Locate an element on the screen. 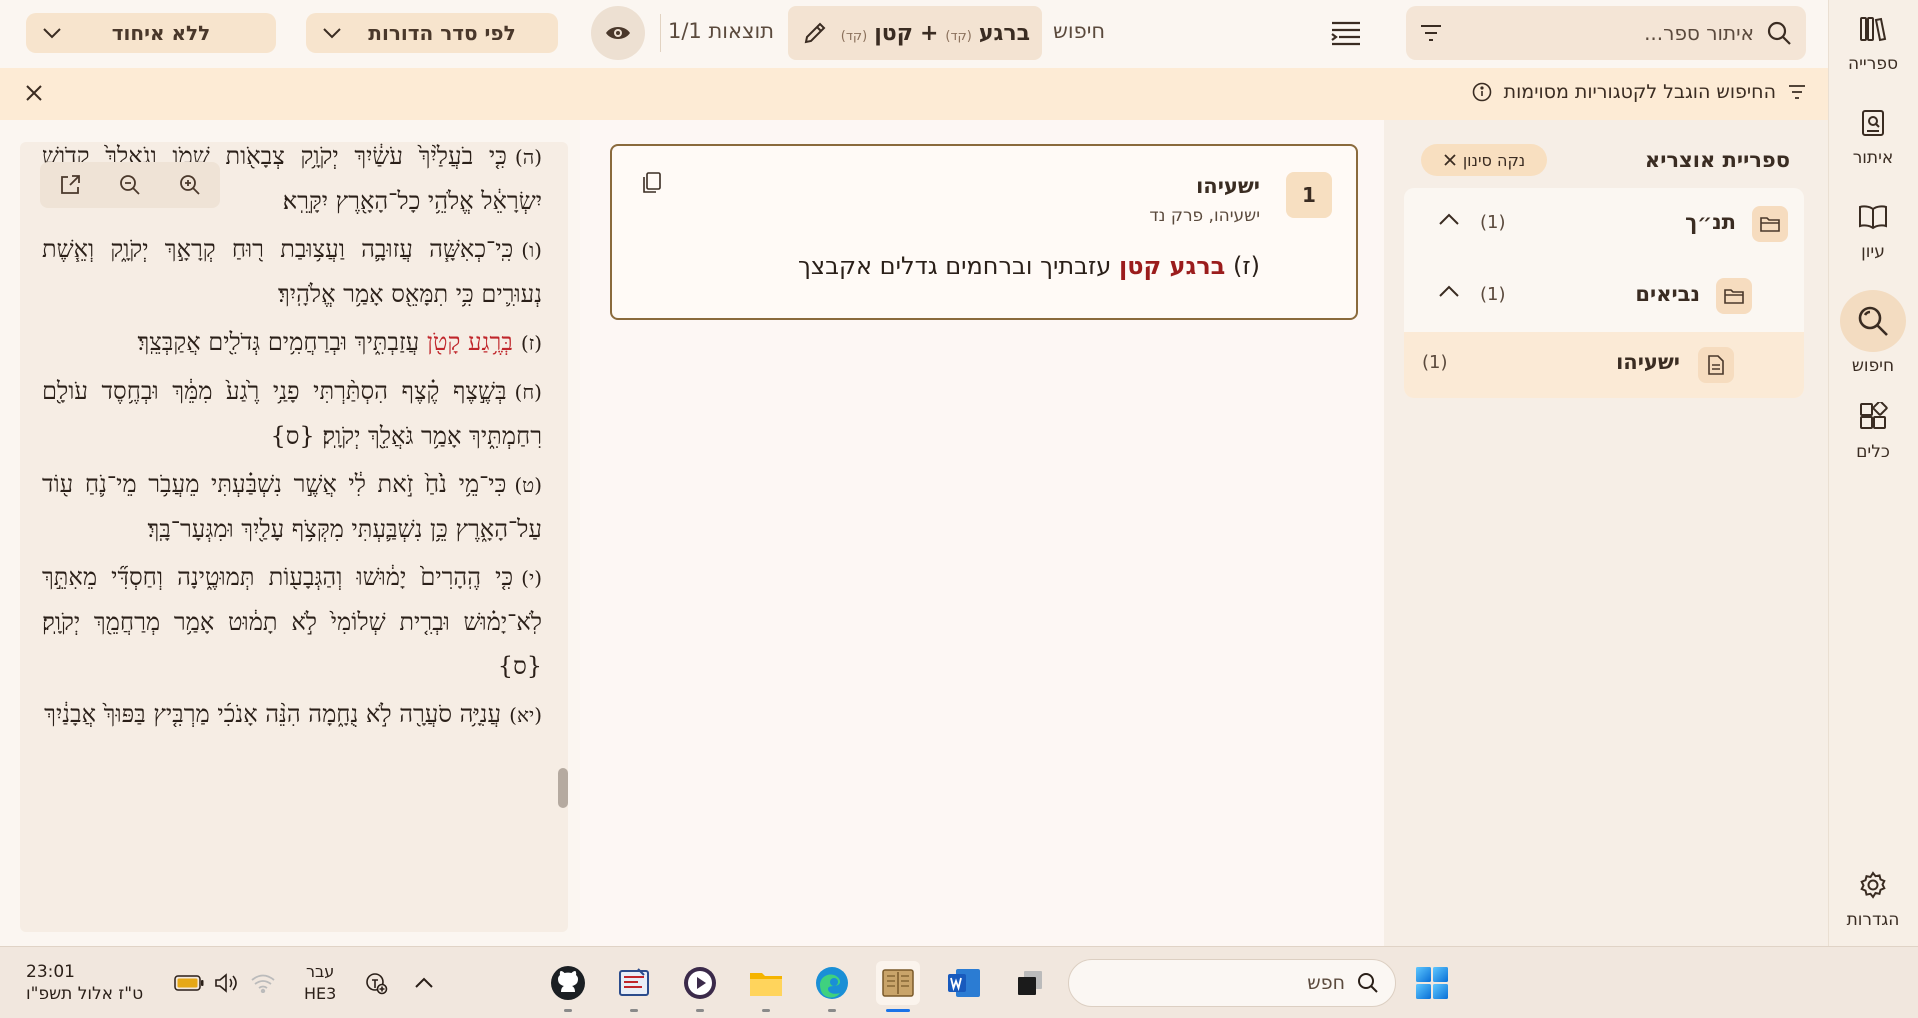 Image resolution: width=1918 pixels, height=1018 pixels. result-subtitle: ישעיהו, פרק נד is located at coordinates (1204, 216).